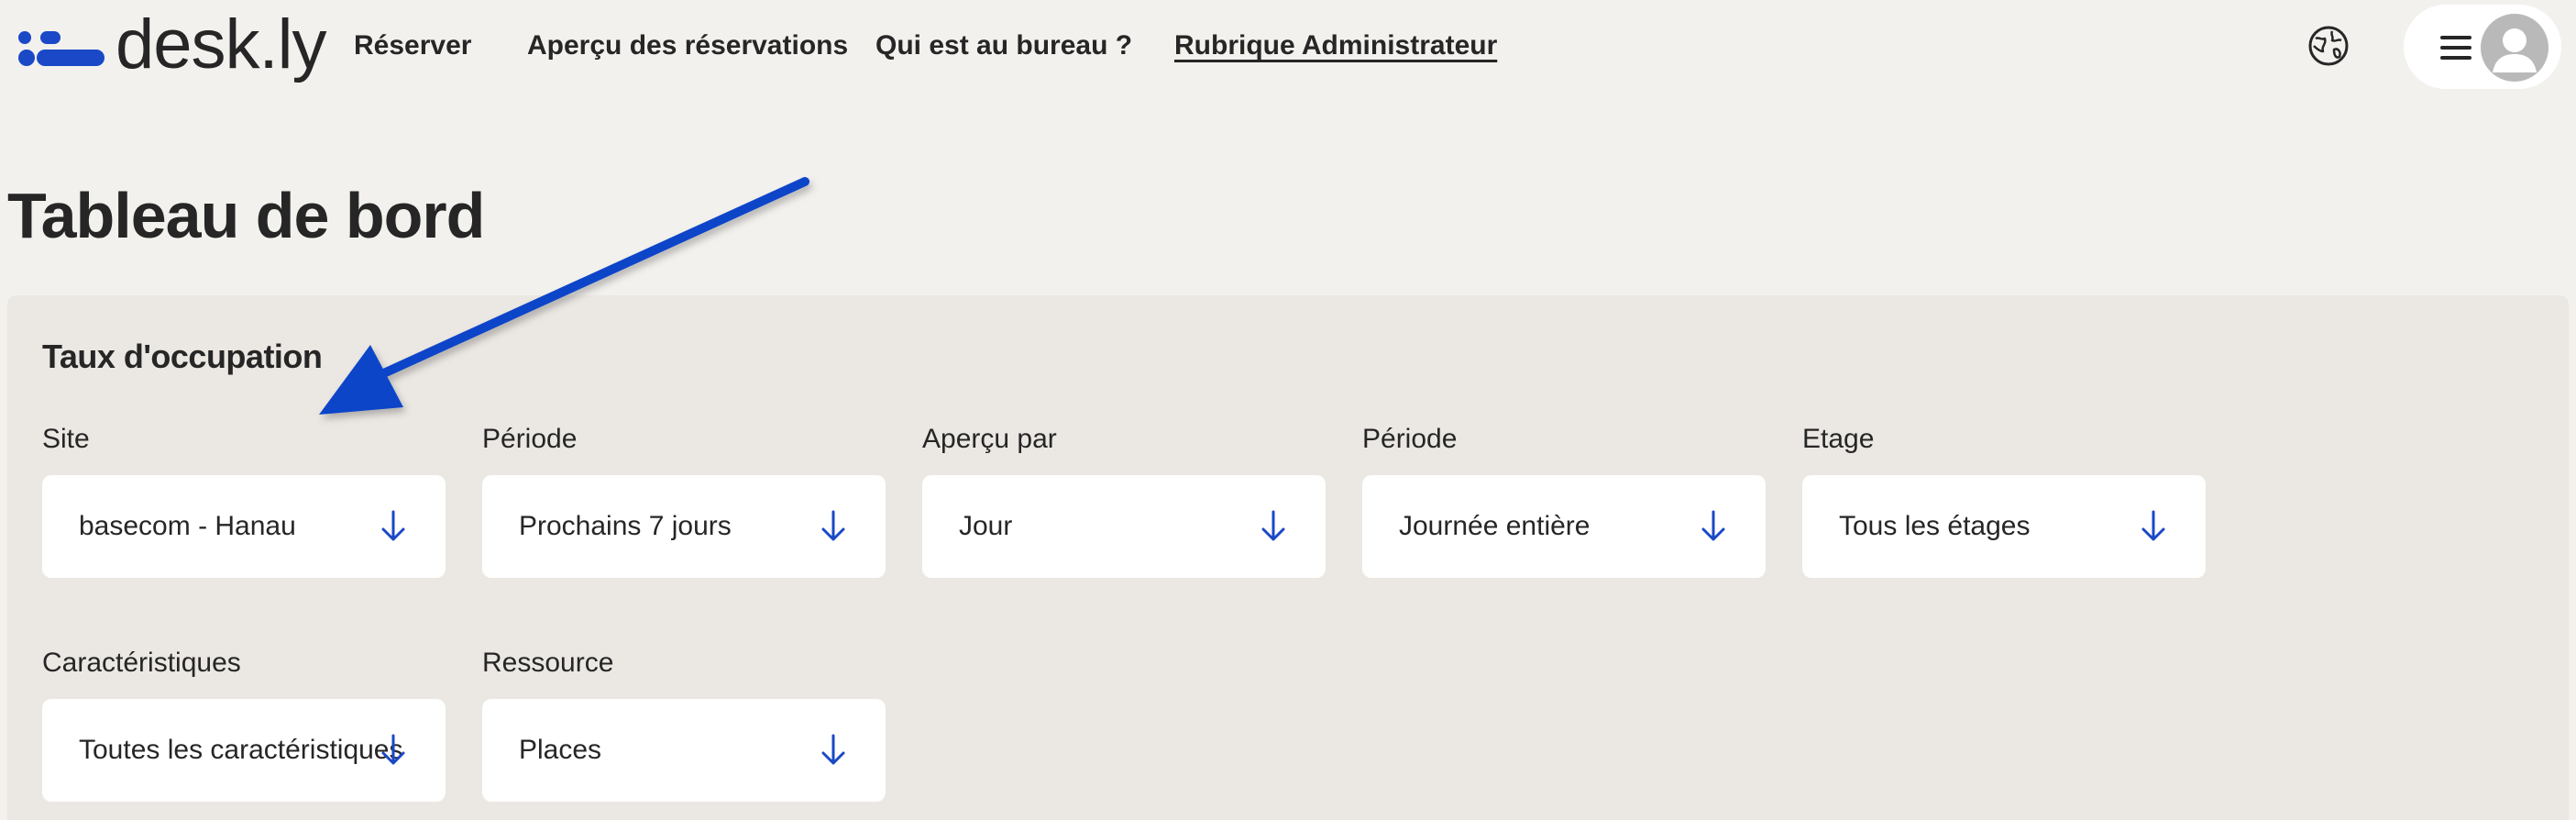 Image resolution: width=2576 pixels, height=820 pixels. I want to click on desk-ly-logo: desk.ly, so click(172, 45).